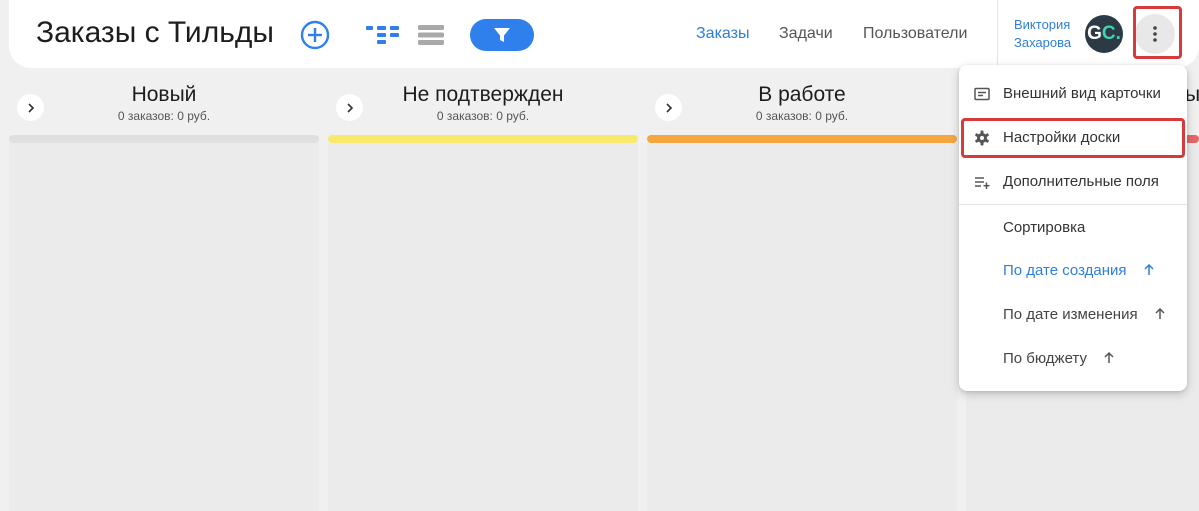 The height and width of the screenshot is (511, 1199). What do you see at coordinates (915, 34) in the screenshot?
I see `nav-users: Пользователи` at bounding box center [915, 34].